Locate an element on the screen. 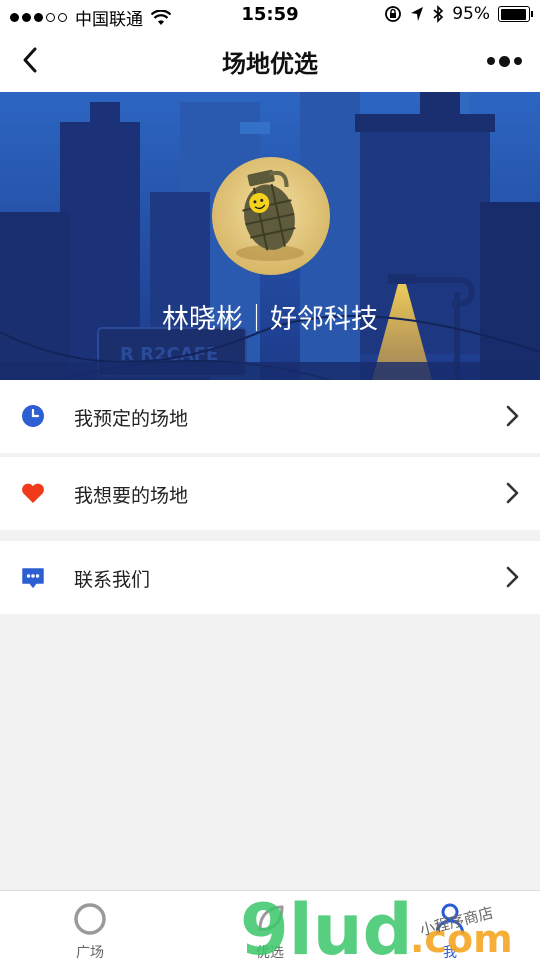  tab-bar: 广场 优选 我 is located at coordinates (270, 925).